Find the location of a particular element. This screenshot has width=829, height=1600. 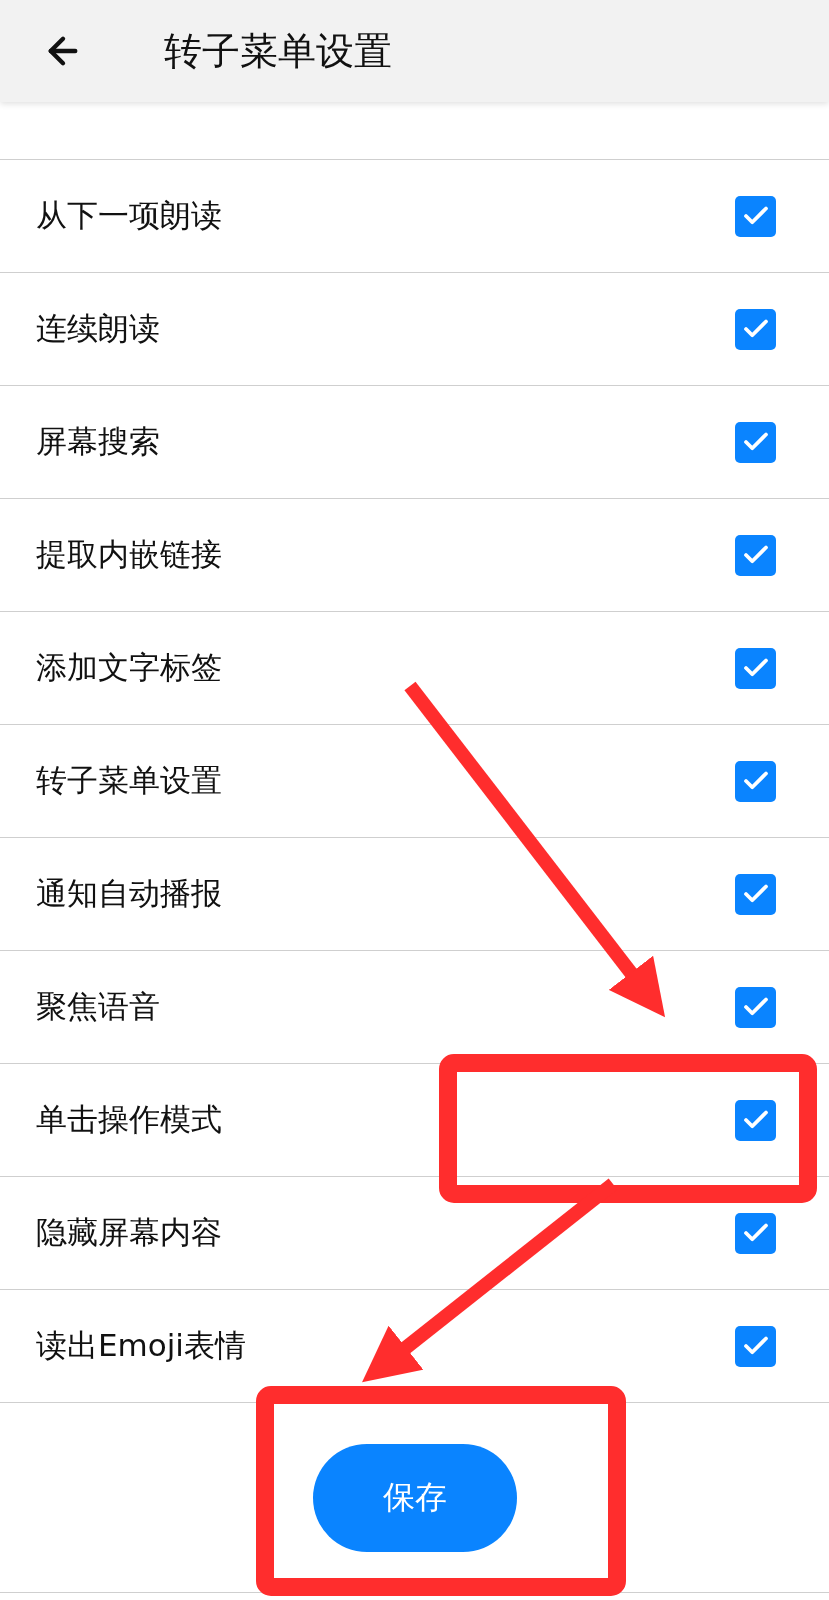

setting-label: 隐藏屏幕内容 is located at coordinates (129, 1232).